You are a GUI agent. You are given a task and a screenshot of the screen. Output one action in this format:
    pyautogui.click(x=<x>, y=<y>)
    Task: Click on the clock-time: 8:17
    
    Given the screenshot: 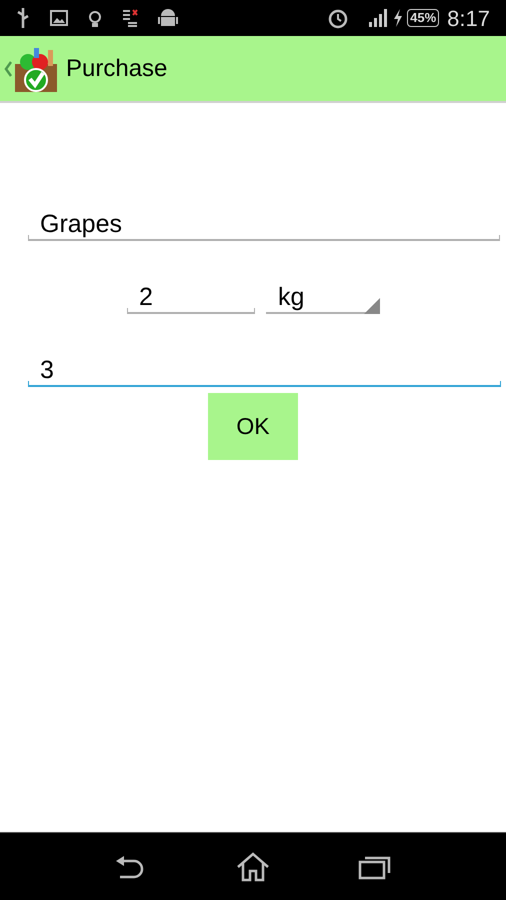 What is the action you would take?
    pyautogui.click(x=468, y=18)
    